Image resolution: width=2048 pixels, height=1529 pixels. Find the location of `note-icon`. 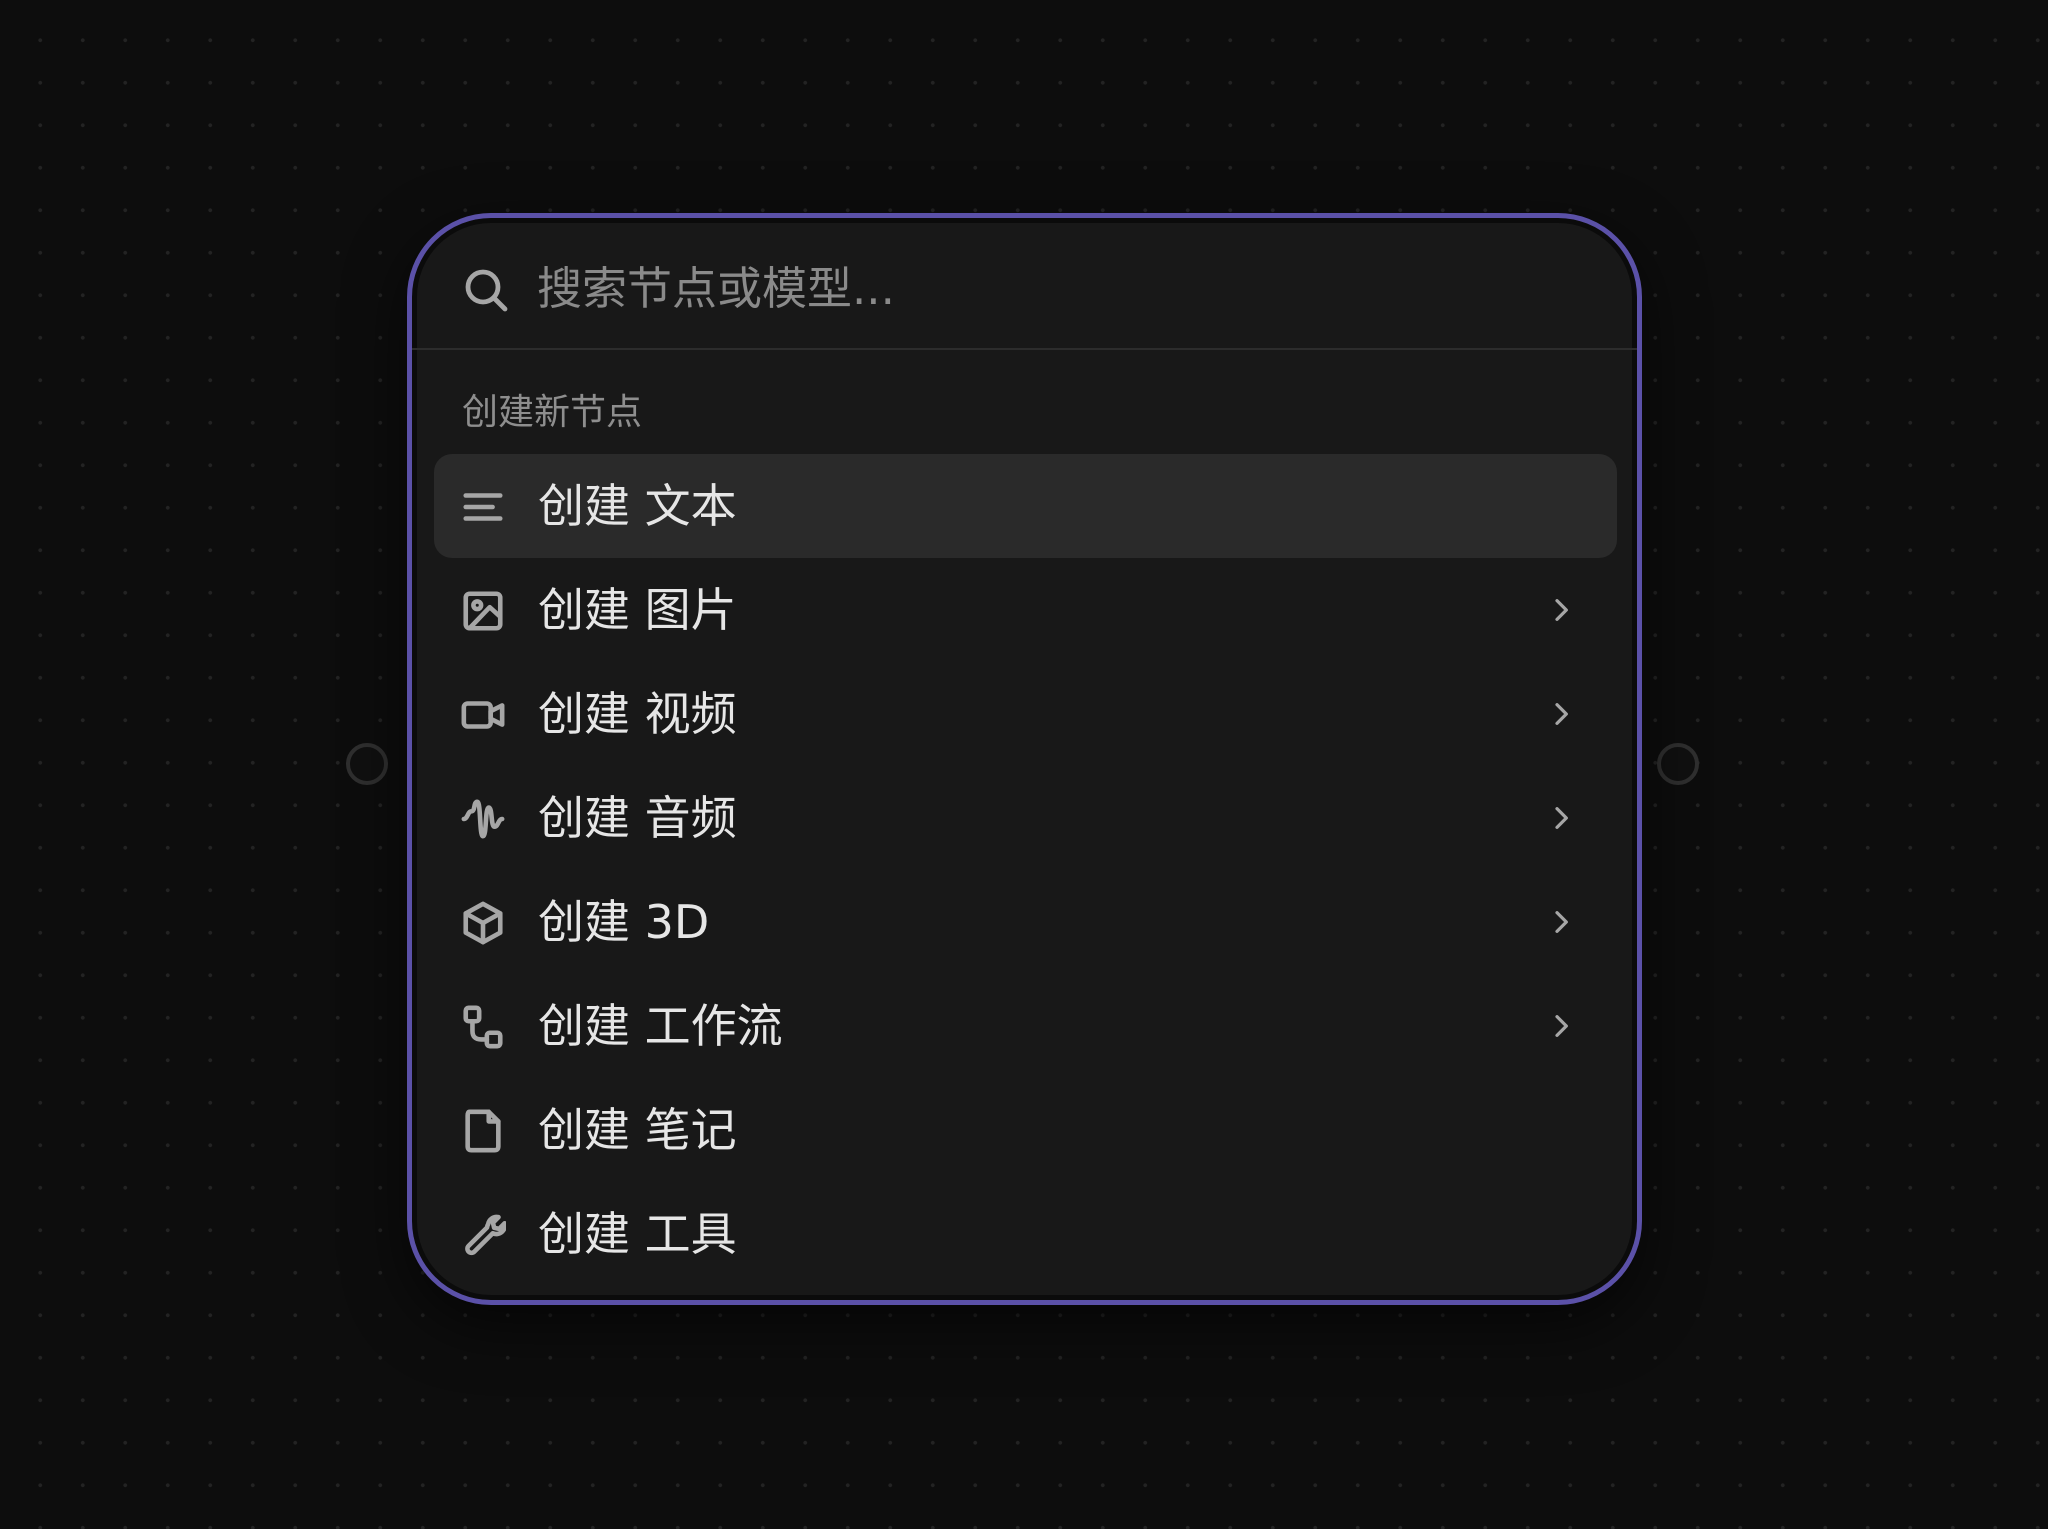

note-icon is located at coordinates (483, 1131).